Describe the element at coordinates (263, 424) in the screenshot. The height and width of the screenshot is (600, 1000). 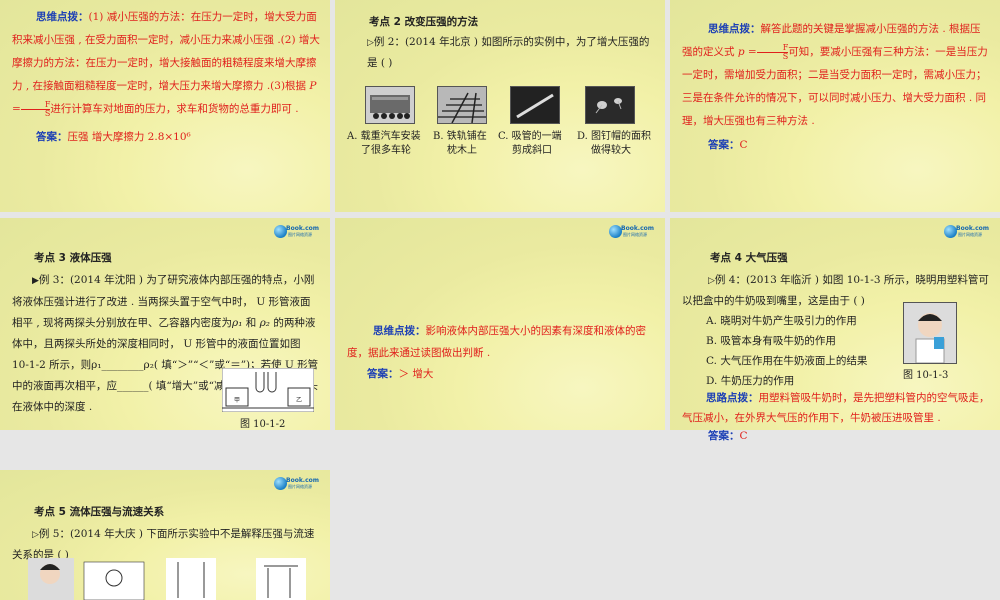
I see `figure-caption: 图 10-1-2` at that location.